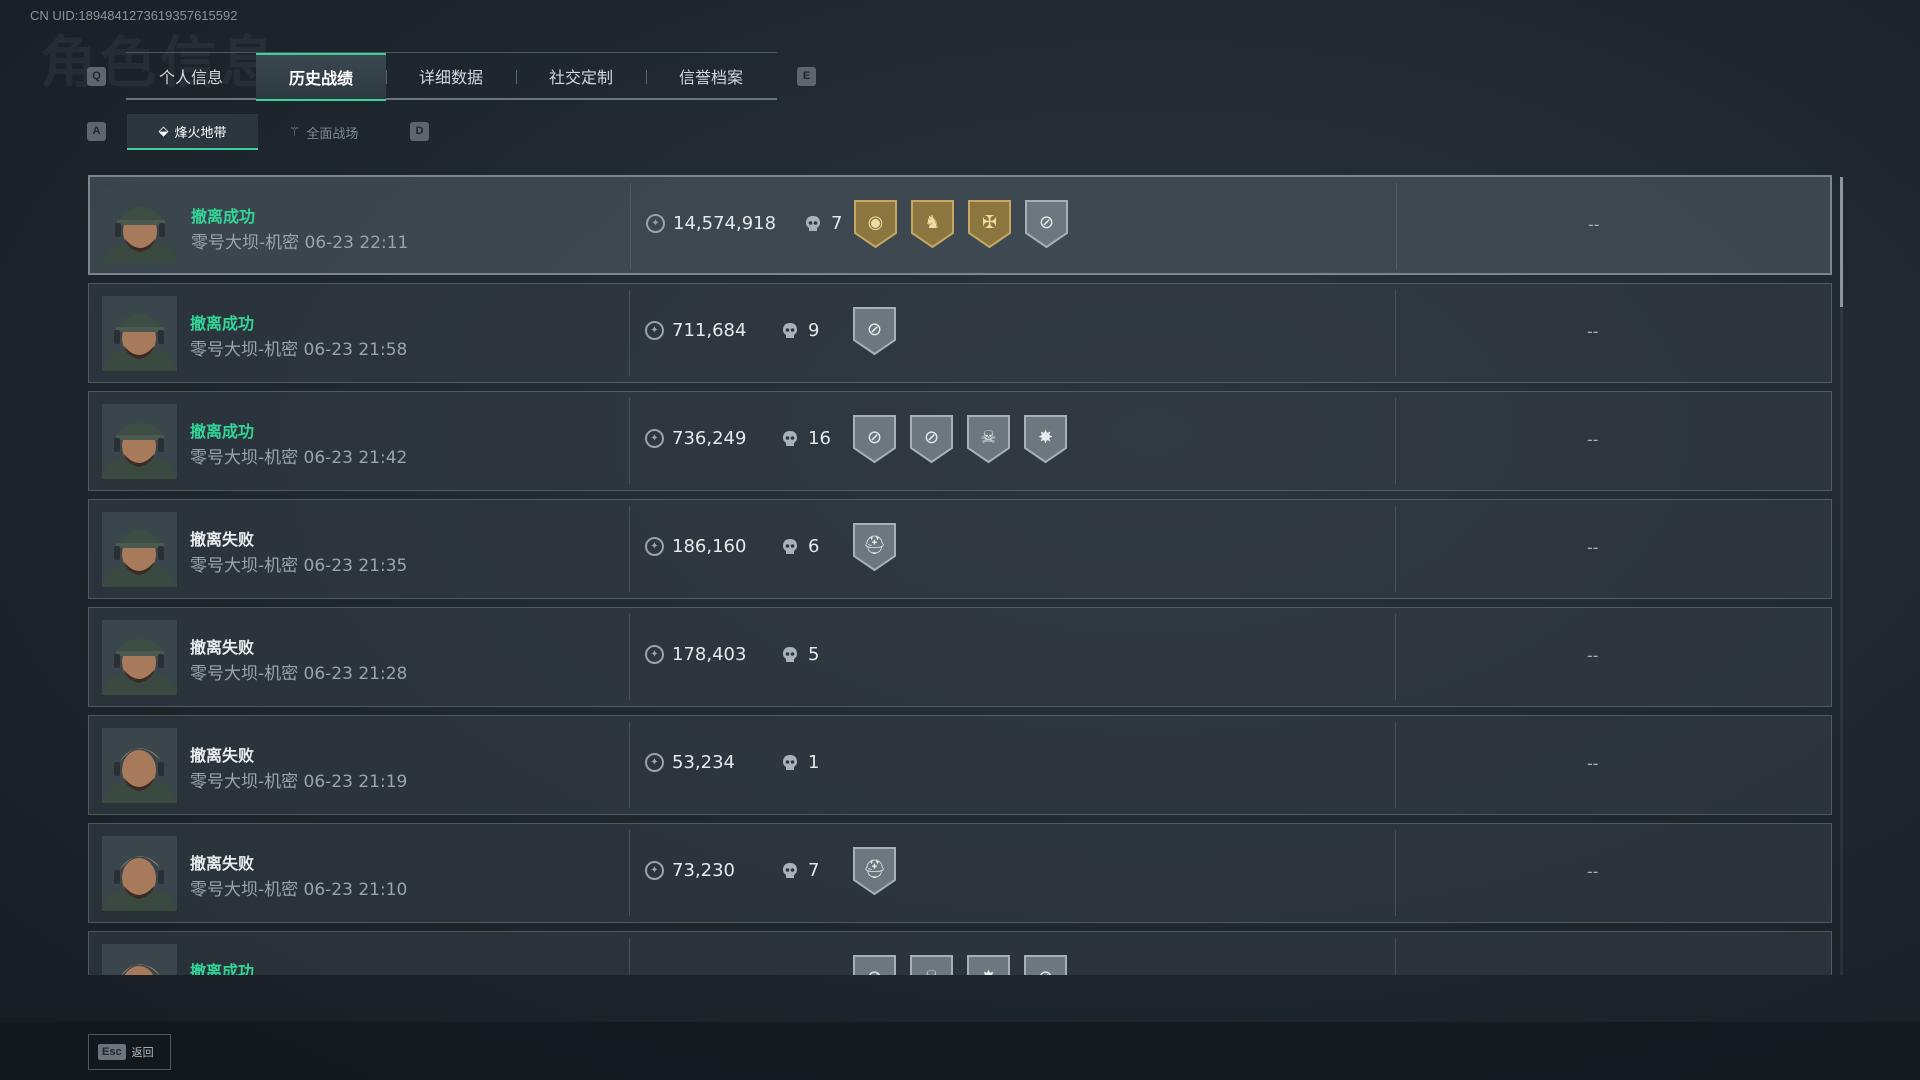  Describe the element at coordinates (96, 76) in the screenshot. I see `key-hint-prev-tab: Q` at that location.